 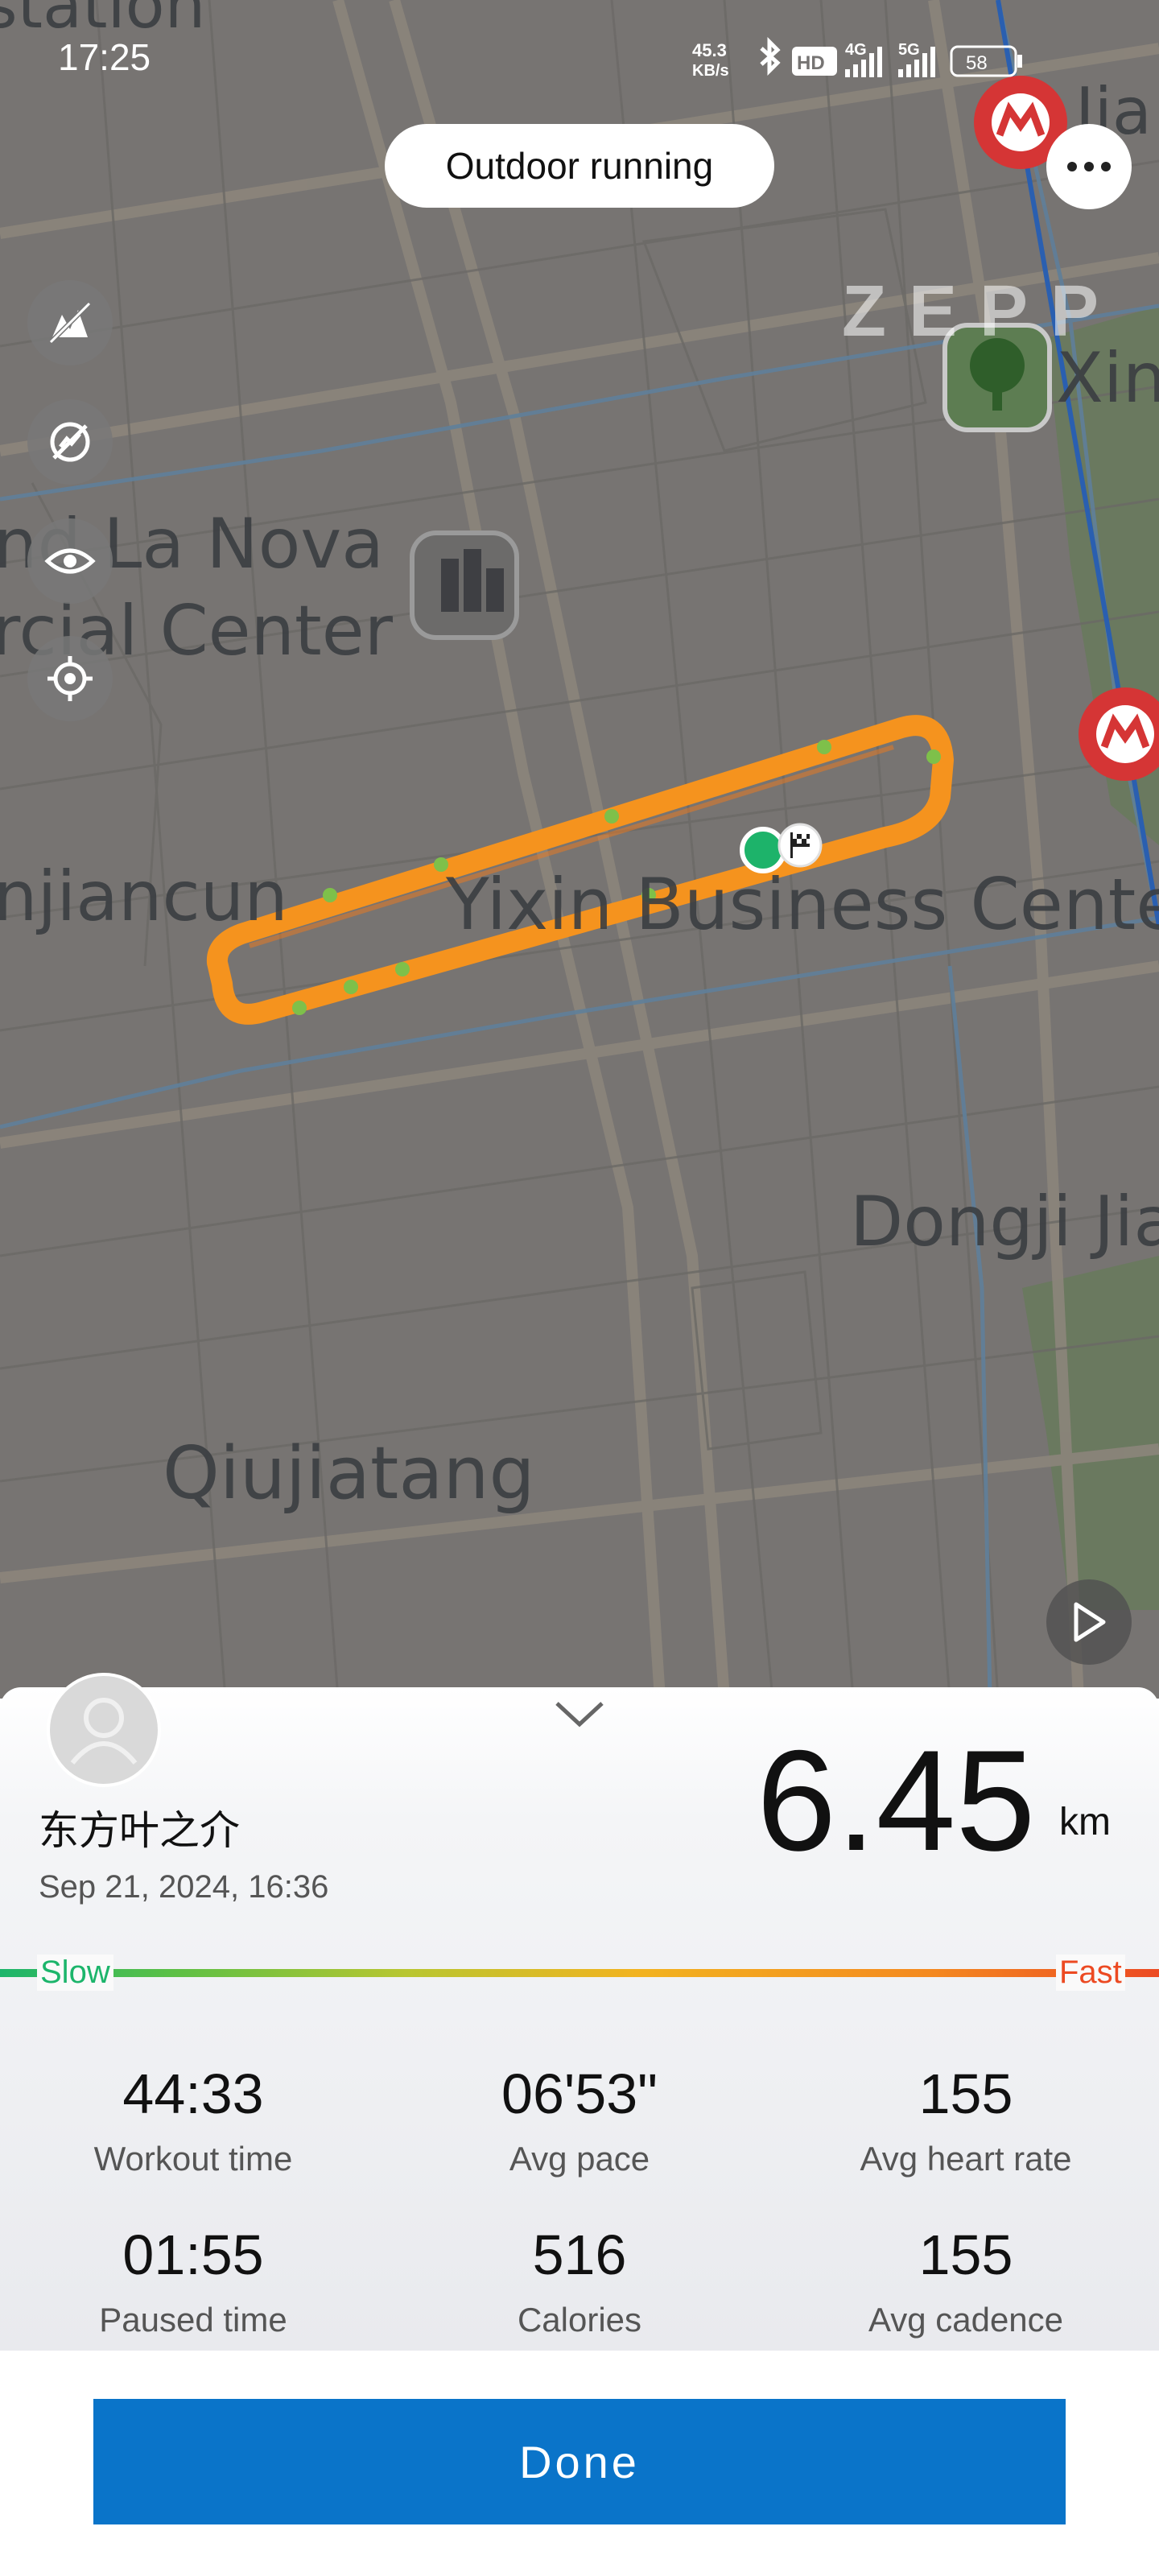 What do you see at coordinates (193, 2159) in the screenshot?
I see `stat-label: Workout time` at bounding box center [193, 2159].